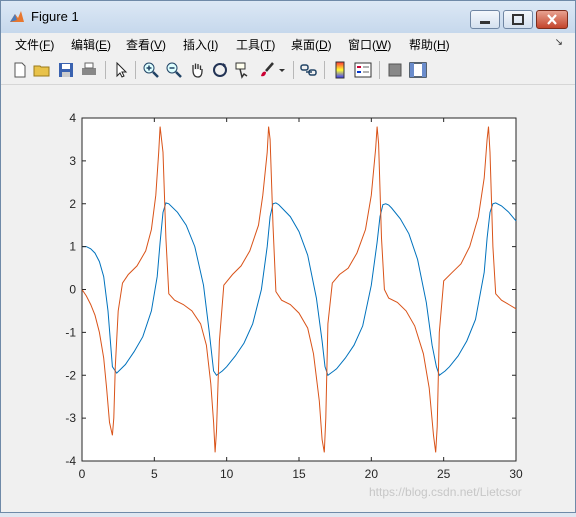 Image resolution: width=576 pixels, height=517 pixels. I want to click on matlab-icon, so click(17, 16).